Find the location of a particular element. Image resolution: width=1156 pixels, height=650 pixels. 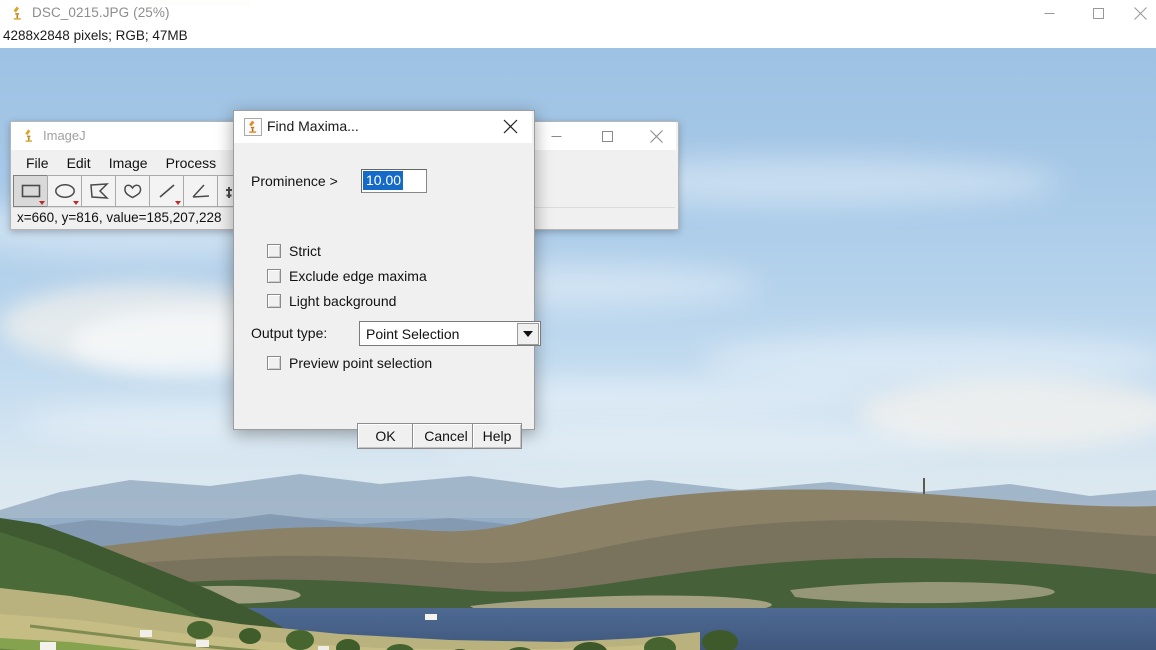

strict-checkbox-row: Strict is located at coordinates (294, 251).